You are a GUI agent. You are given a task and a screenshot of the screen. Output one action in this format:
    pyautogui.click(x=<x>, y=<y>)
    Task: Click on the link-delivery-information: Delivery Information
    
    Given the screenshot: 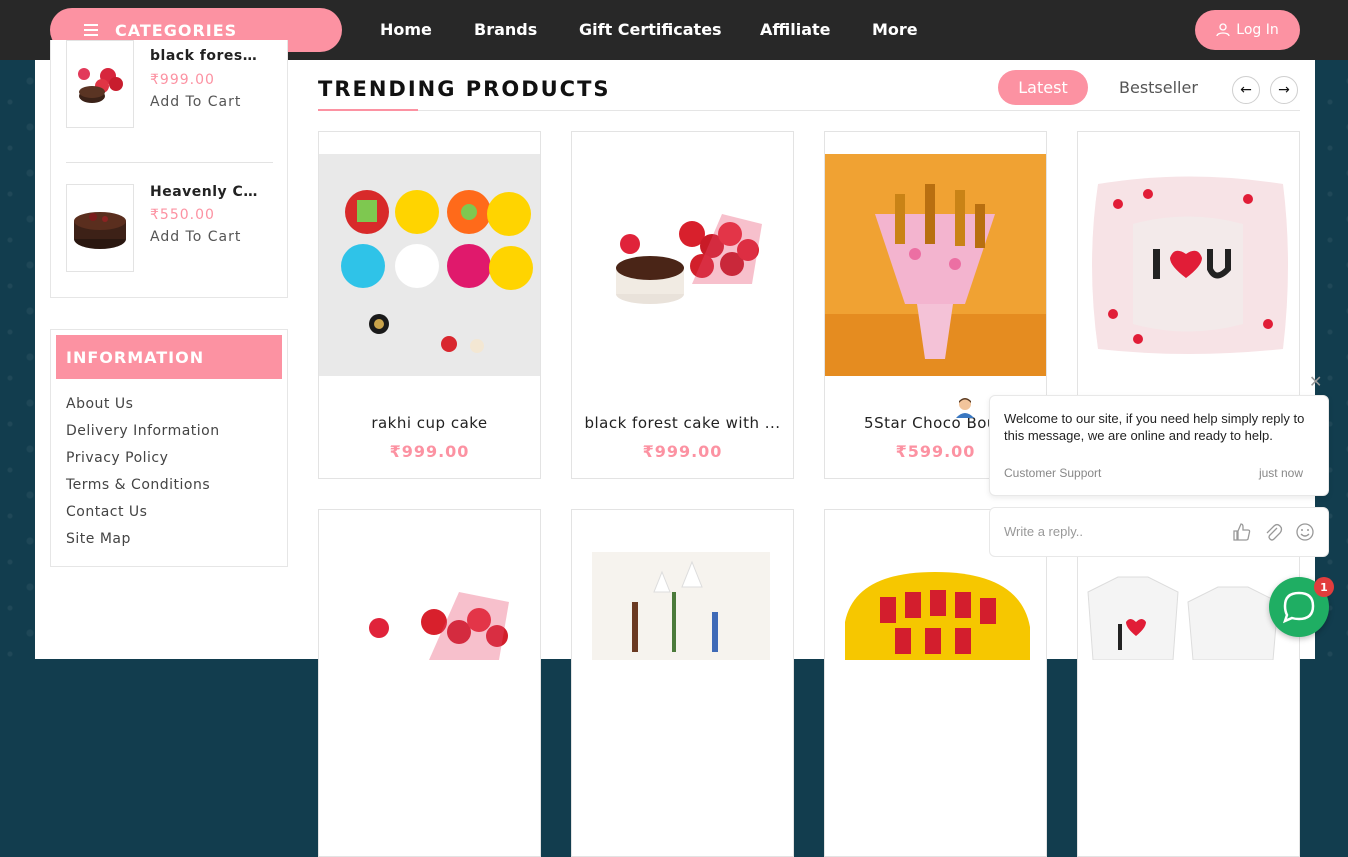 What is the action you would take?
    pyautogui.click(x=143, y=431)
    